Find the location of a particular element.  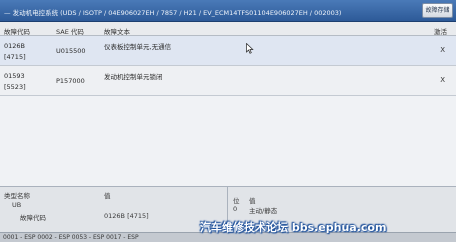

bit-index: 0 is located at coordinates (235, 209).